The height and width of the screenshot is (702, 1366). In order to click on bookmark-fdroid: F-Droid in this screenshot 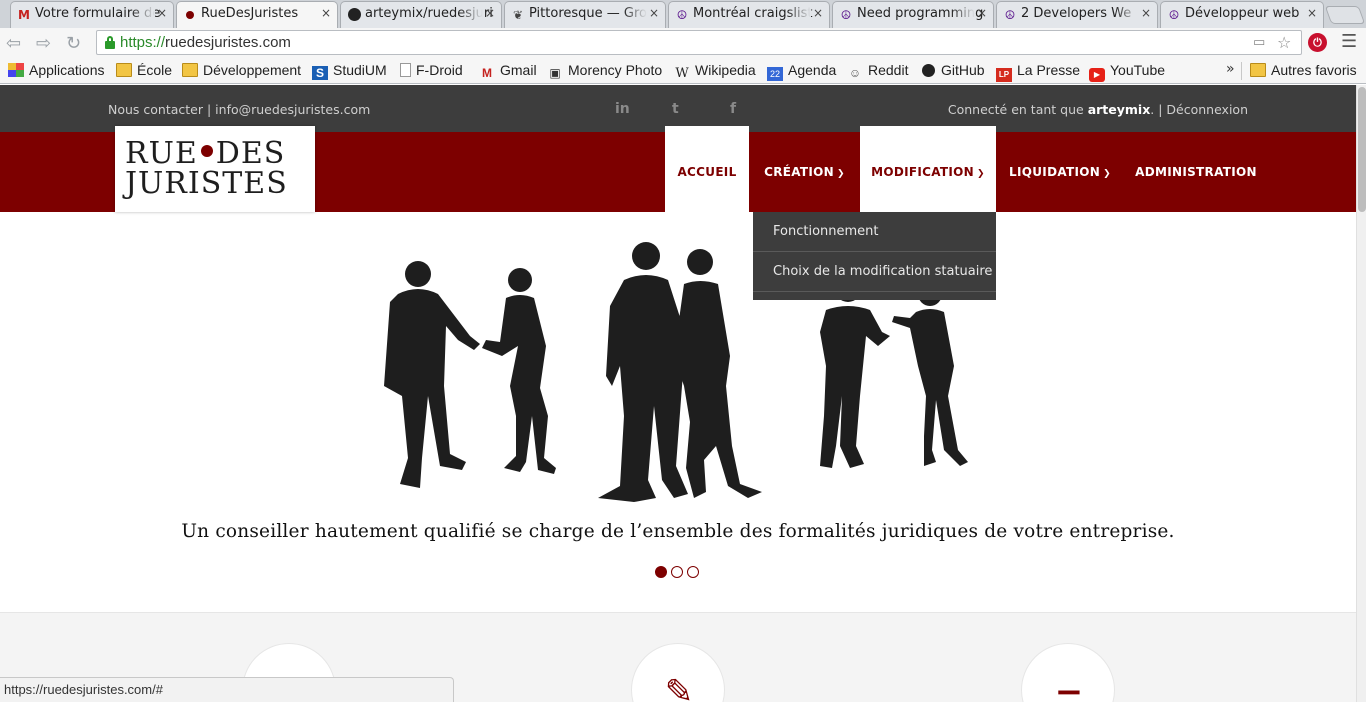, I will do `click(431, 70)`.